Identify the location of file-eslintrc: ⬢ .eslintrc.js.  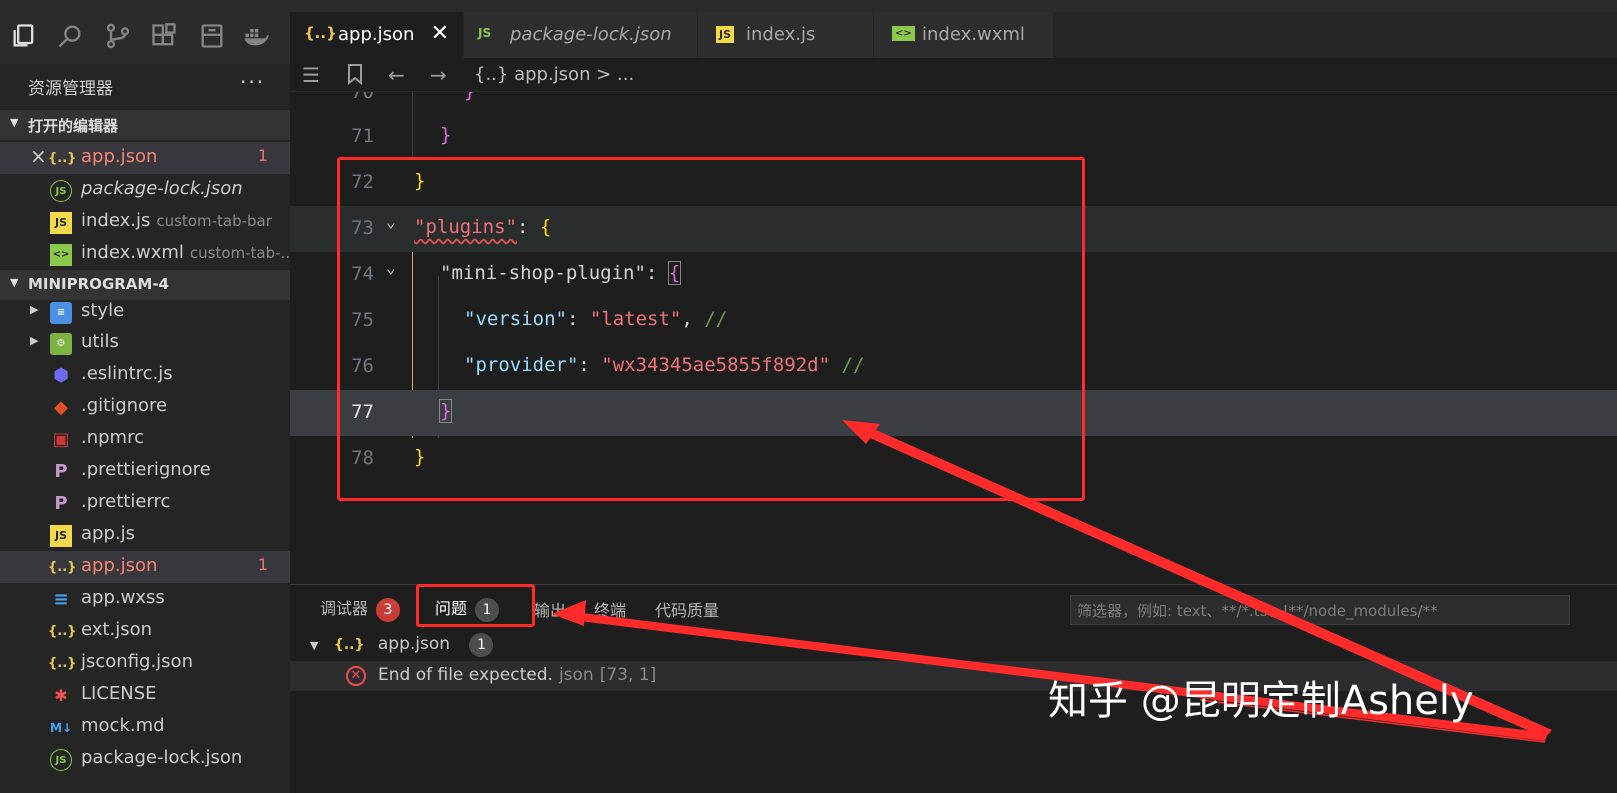
(145, 375).